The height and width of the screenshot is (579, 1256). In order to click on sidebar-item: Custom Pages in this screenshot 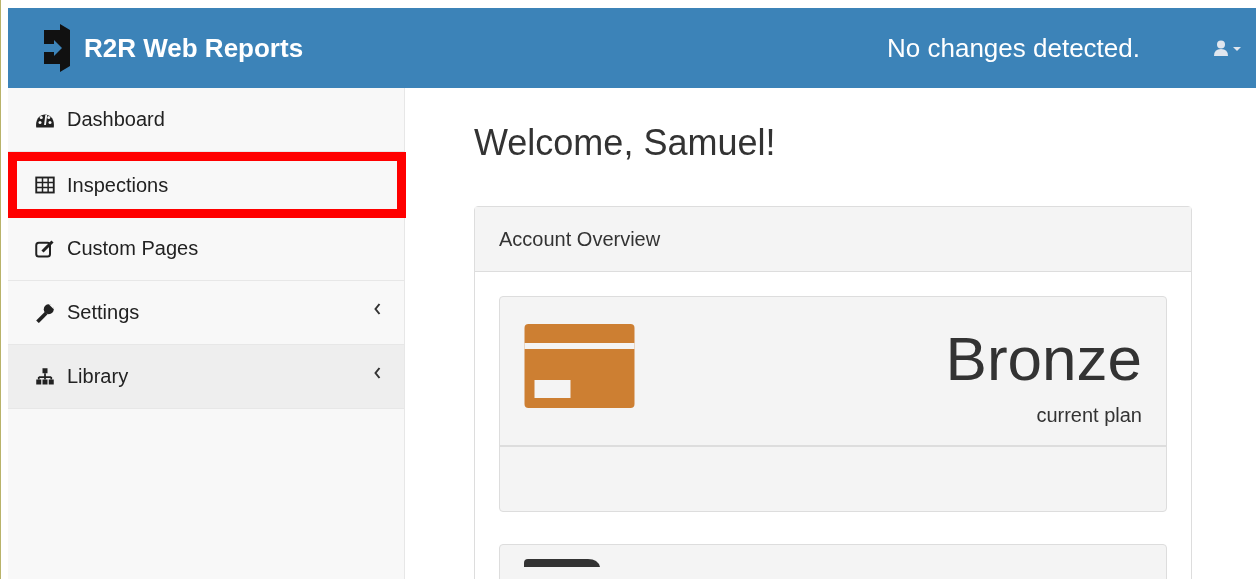, I will do `click(206, 249)`.